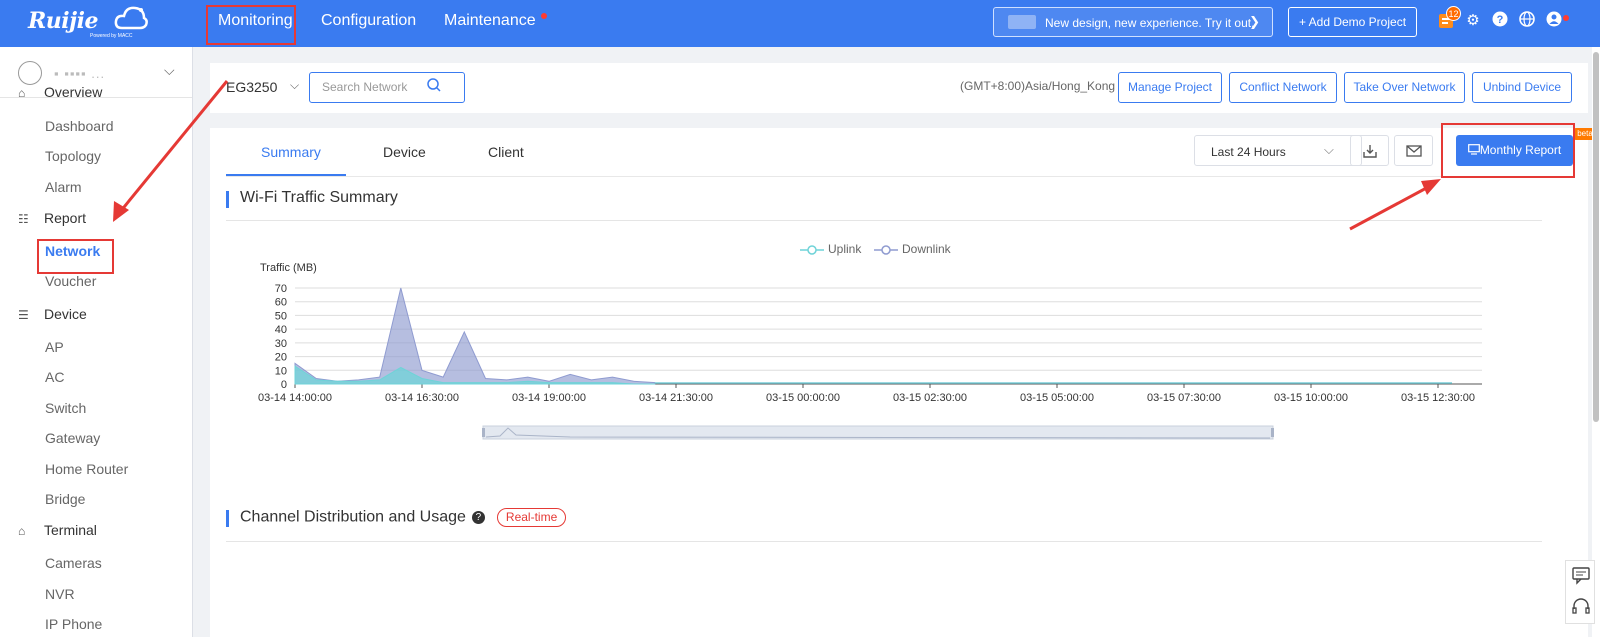 The height and width of the screenshot is (637, 1600). Describe the element at coordinates (65, 314) in the screenshot. I see `sidebar-group-label: Device` at that location.